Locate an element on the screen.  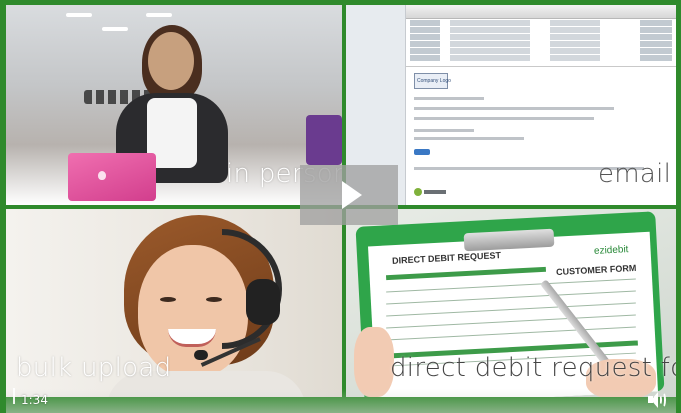
woman-face is located at coordinates (171, 61).